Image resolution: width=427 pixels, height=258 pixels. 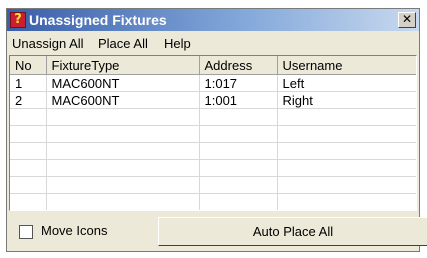 What do you see at coordinates (213, 42) in the screenshot?
I see `menu-bar: Unassign All Place All Help` at bounding box center [213, 42].